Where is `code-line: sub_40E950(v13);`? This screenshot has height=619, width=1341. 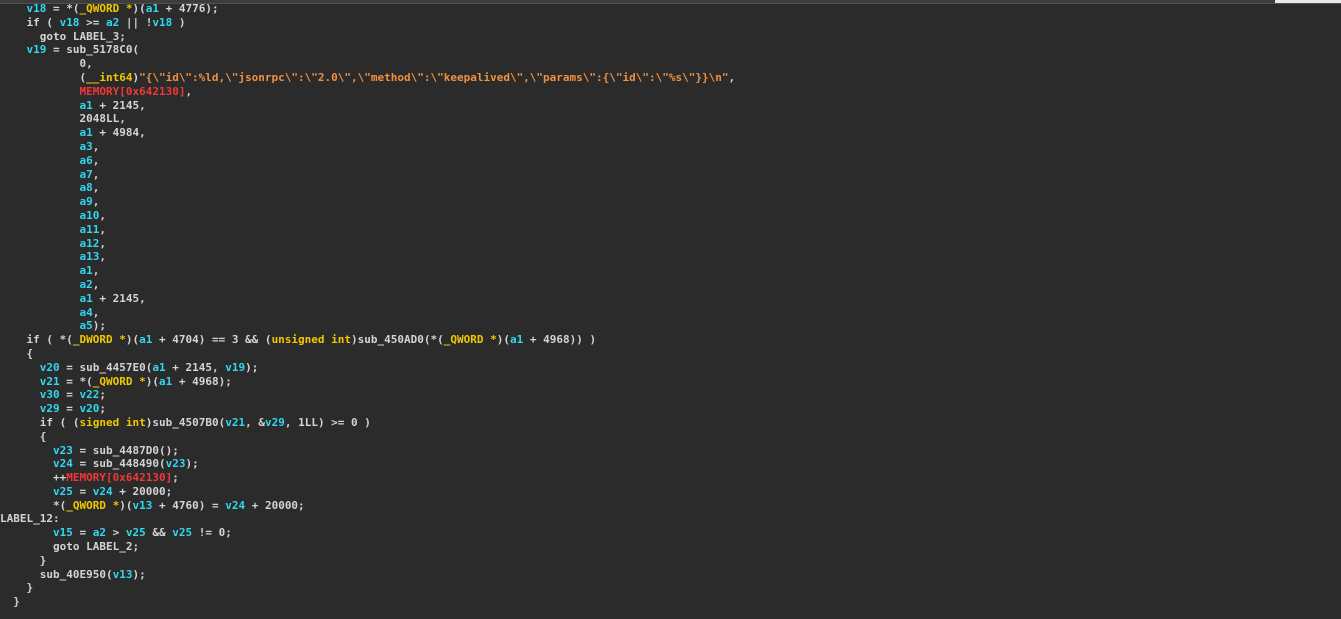
code-line: sub_40E950(v13); is located at coordinates (367, 575).